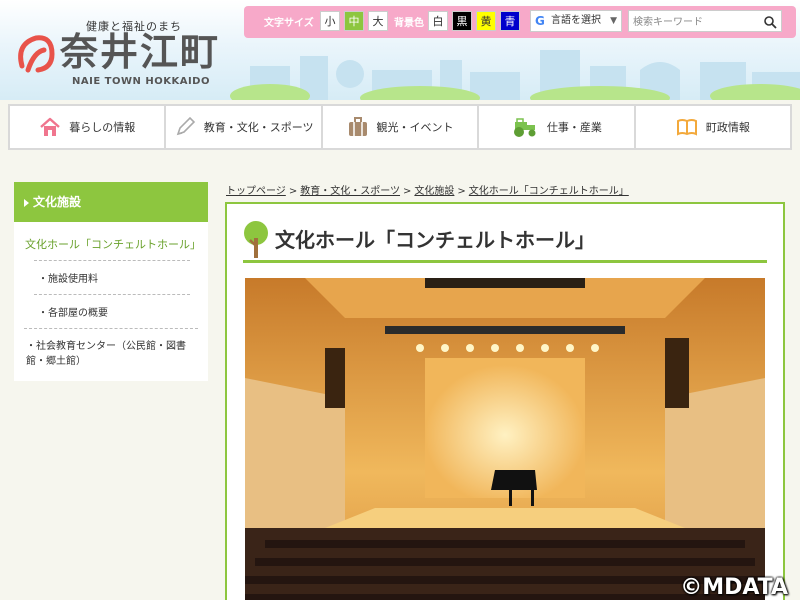 Image resolution: width=800 pixels, height=600 pixels. I want to click on copyright-watermark: ©MDATA, so click(734, 587).